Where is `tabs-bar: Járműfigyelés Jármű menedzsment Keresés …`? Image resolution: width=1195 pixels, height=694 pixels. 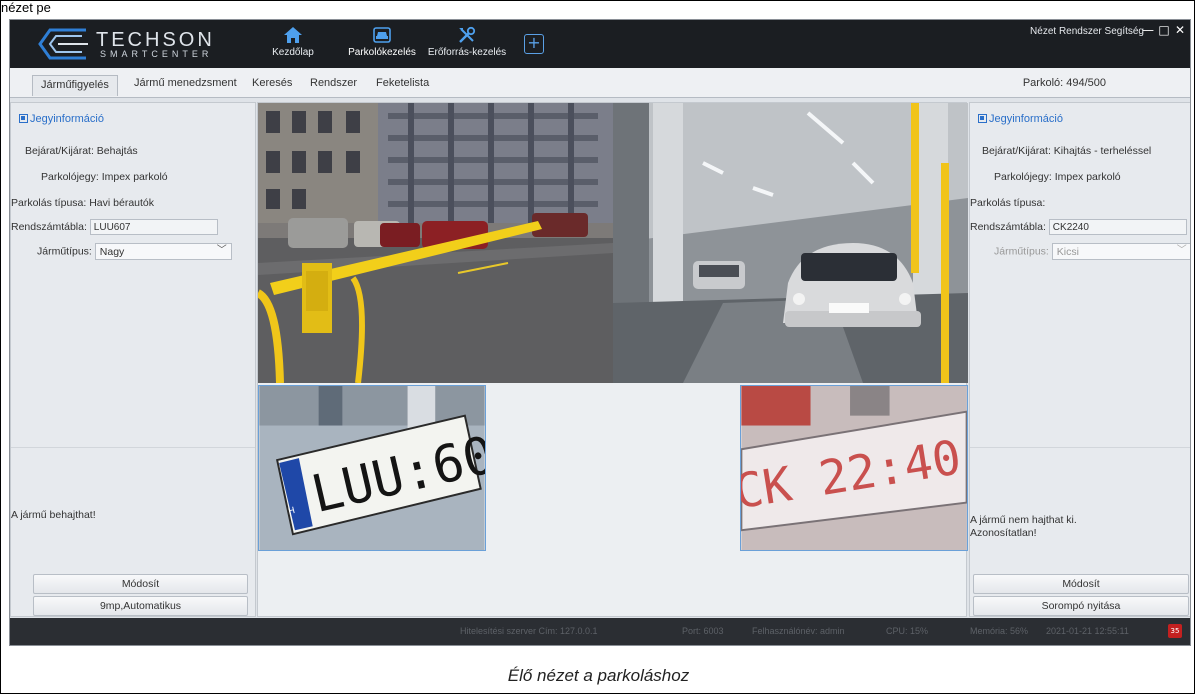
tabs-bar: Járműfigyelés Jármű menedzsment Keresés … is located at coordinates (600, 83).